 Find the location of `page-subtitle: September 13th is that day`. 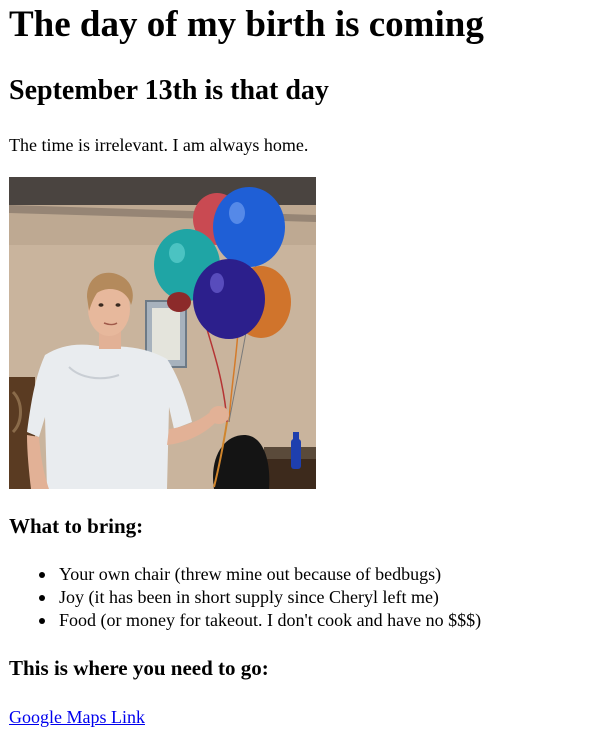

page-subtitle: September 13th is that day is located at coordinates (169, 90).